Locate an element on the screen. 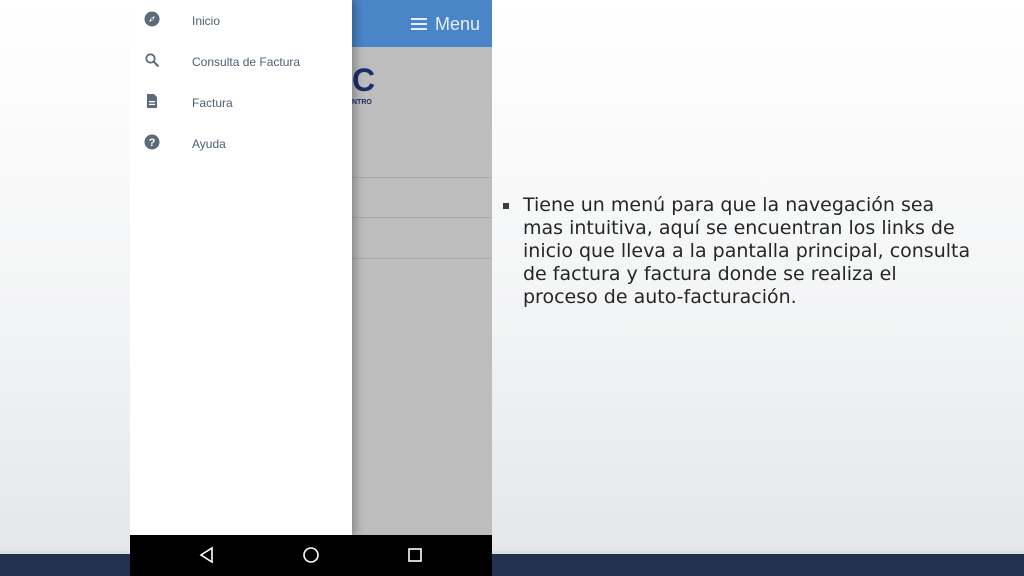 The image size is (1024, 576). drawer-item-ayuda: ? Ayuda is located at coordinates (241, 143).